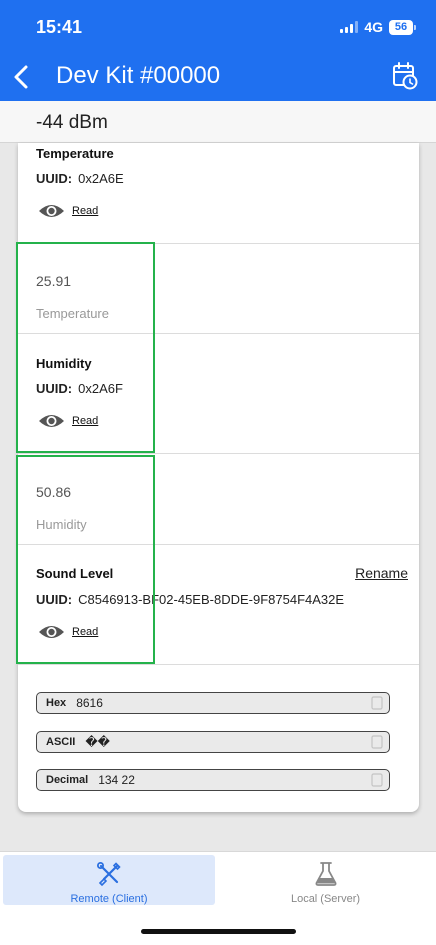 This screenshot has width=436, height=945. I want to click on field-label: Hex, so click(56, 703).